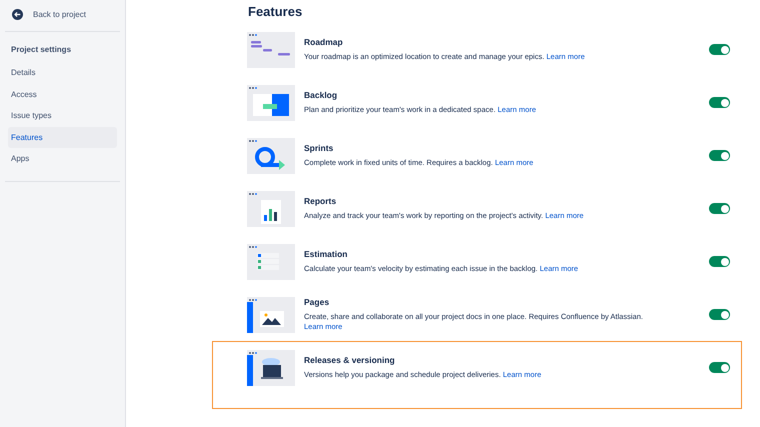 Image resolution: width=760 pixels, height=427 pixels. I want to click on section-title: Project settings, so click(41, 50).